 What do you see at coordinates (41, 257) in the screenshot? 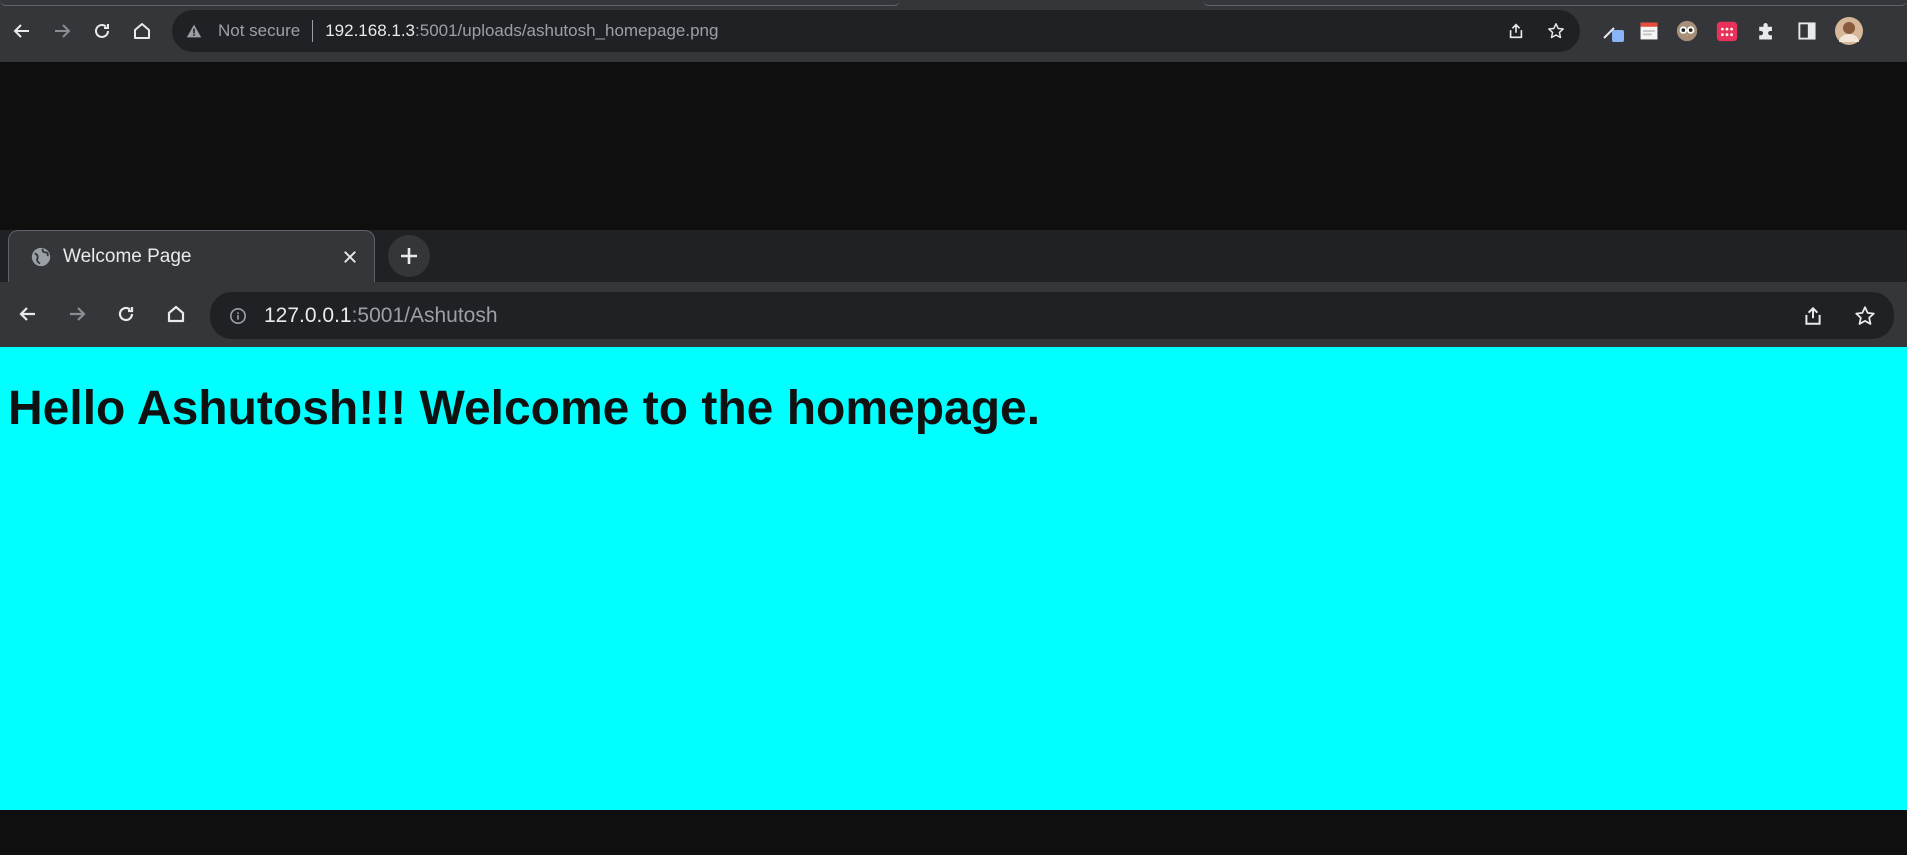
I see `globe-icon` at bounding box center [41, 257].